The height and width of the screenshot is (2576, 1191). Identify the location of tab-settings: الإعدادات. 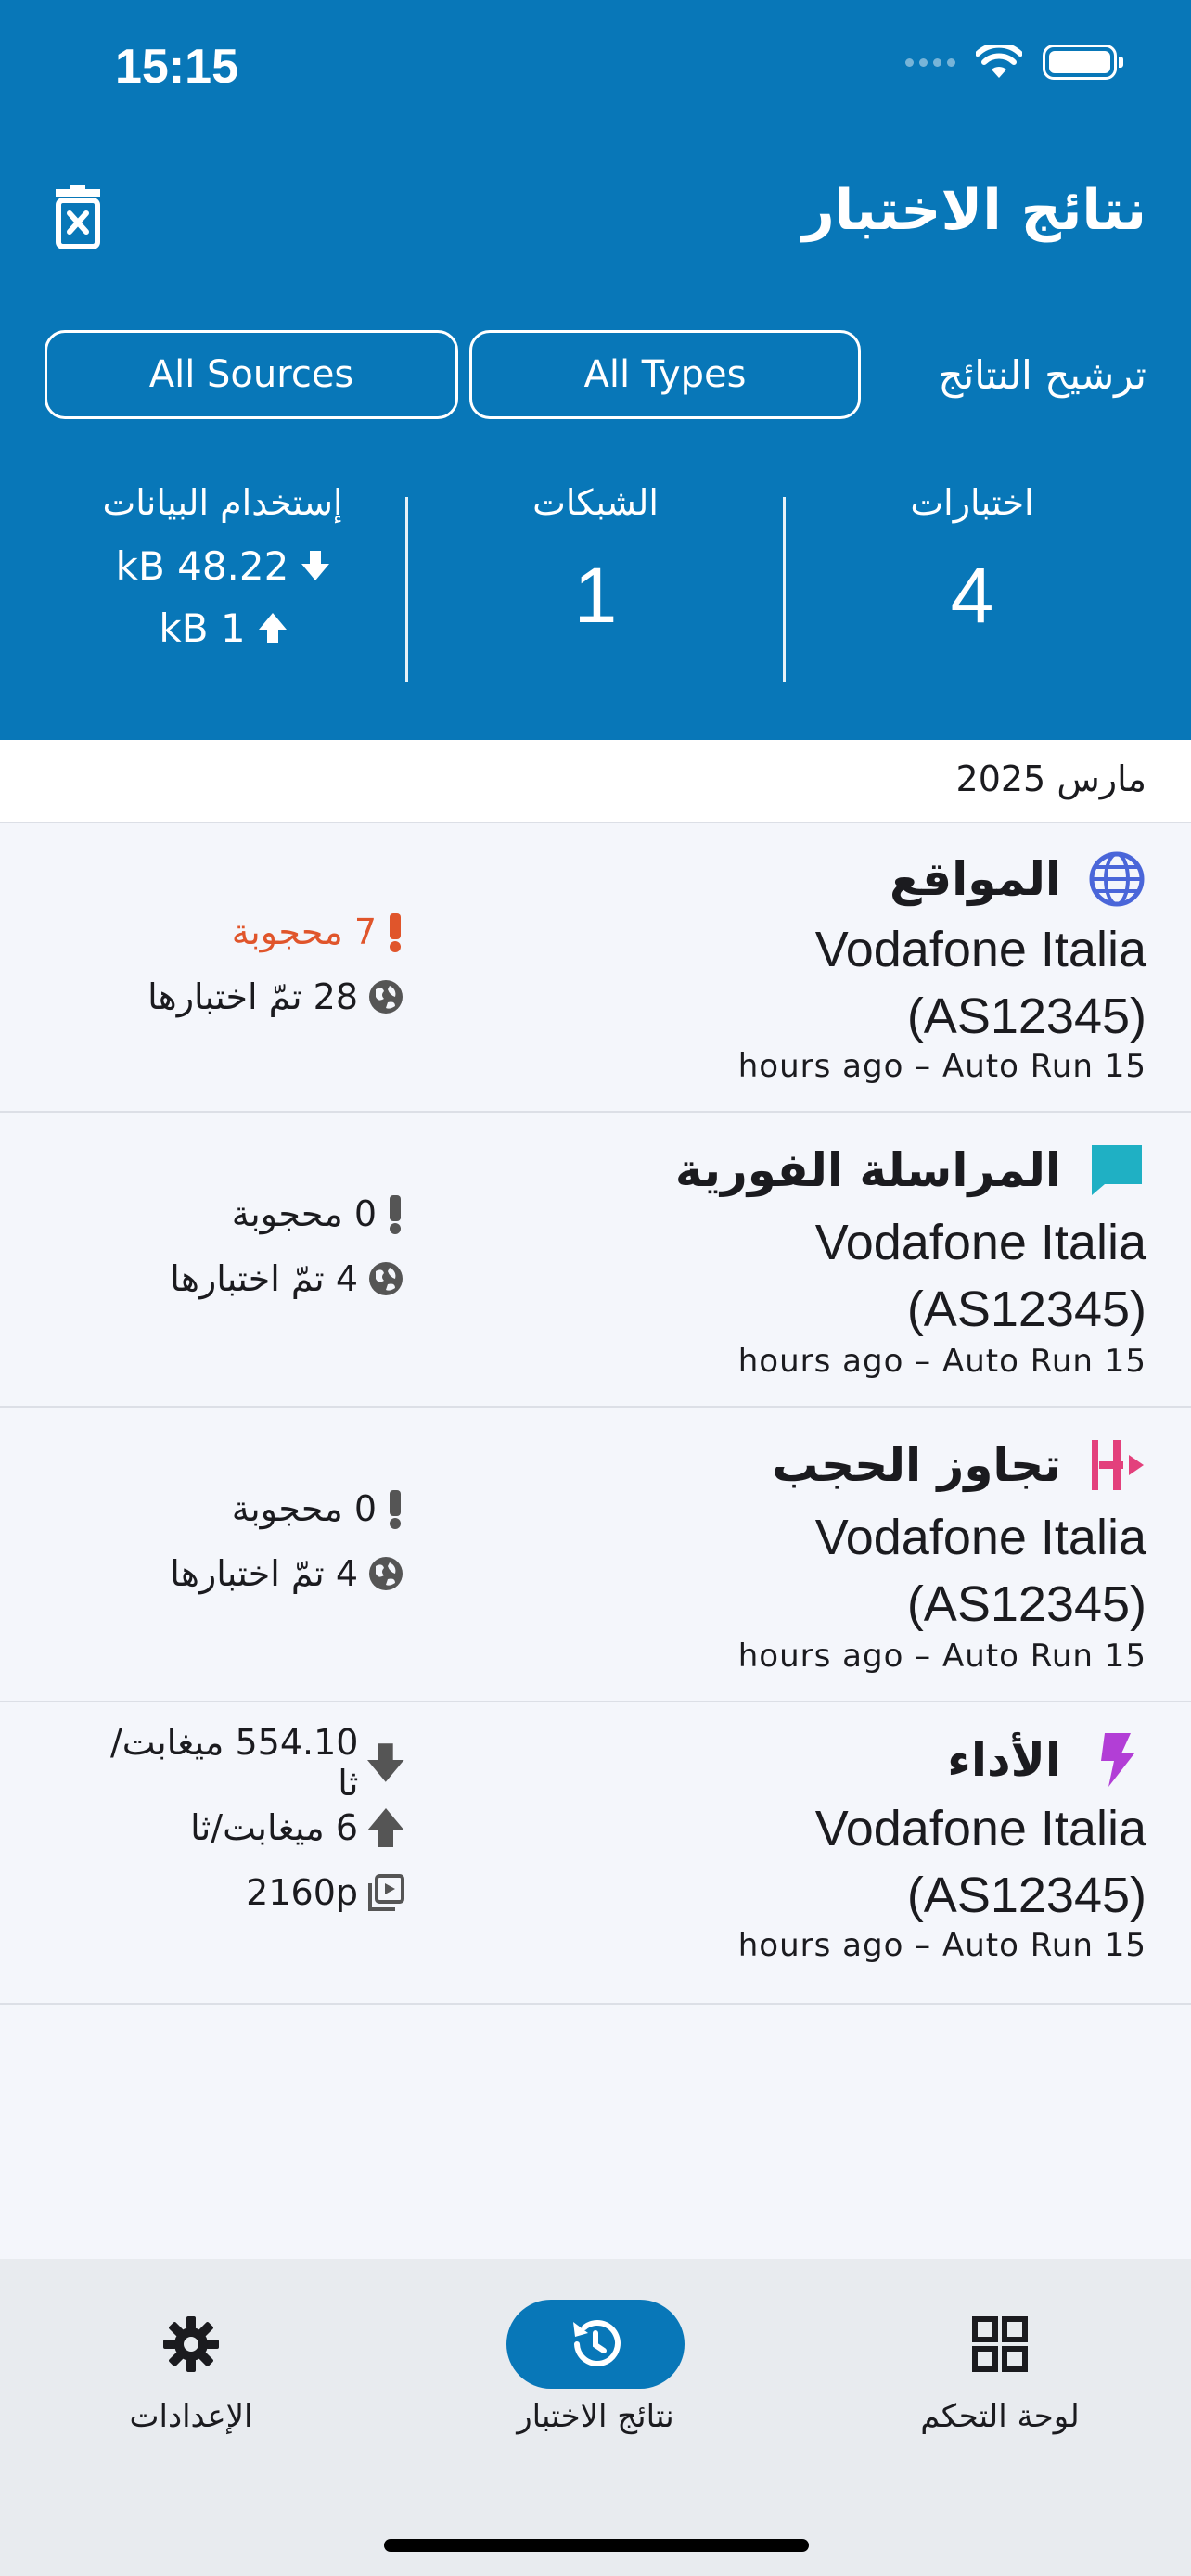
(191, 2367).